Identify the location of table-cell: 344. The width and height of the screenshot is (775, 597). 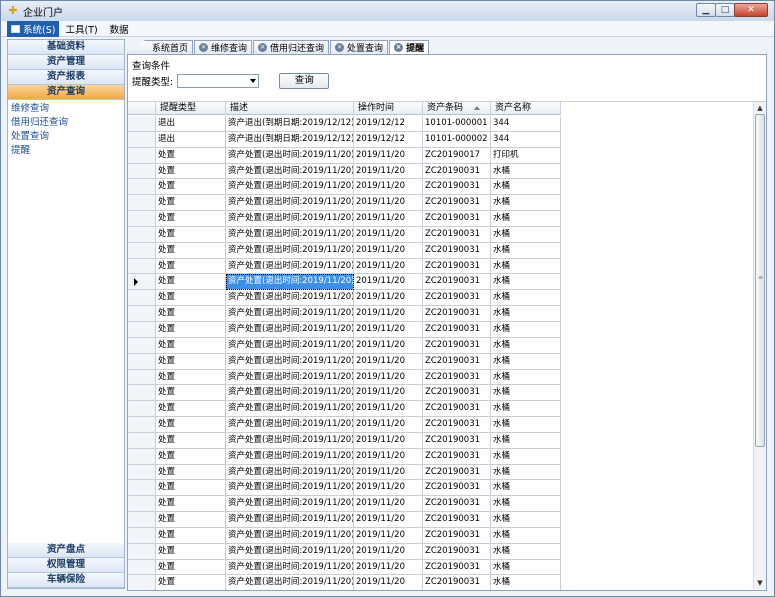
(526, 124).